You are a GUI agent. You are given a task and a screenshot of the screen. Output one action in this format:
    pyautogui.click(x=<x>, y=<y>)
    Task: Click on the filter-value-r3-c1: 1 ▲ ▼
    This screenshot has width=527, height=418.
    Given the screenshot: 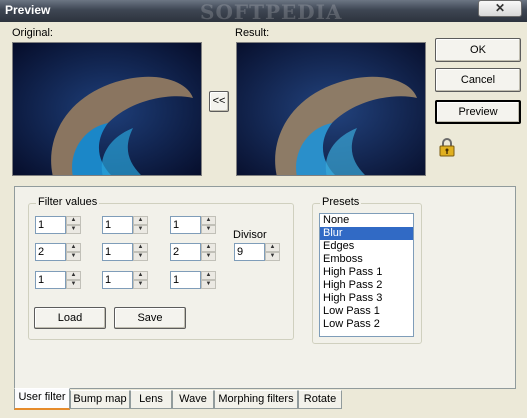 What is the action you would take?
    pyautogui.click(x=58, y=280)
    